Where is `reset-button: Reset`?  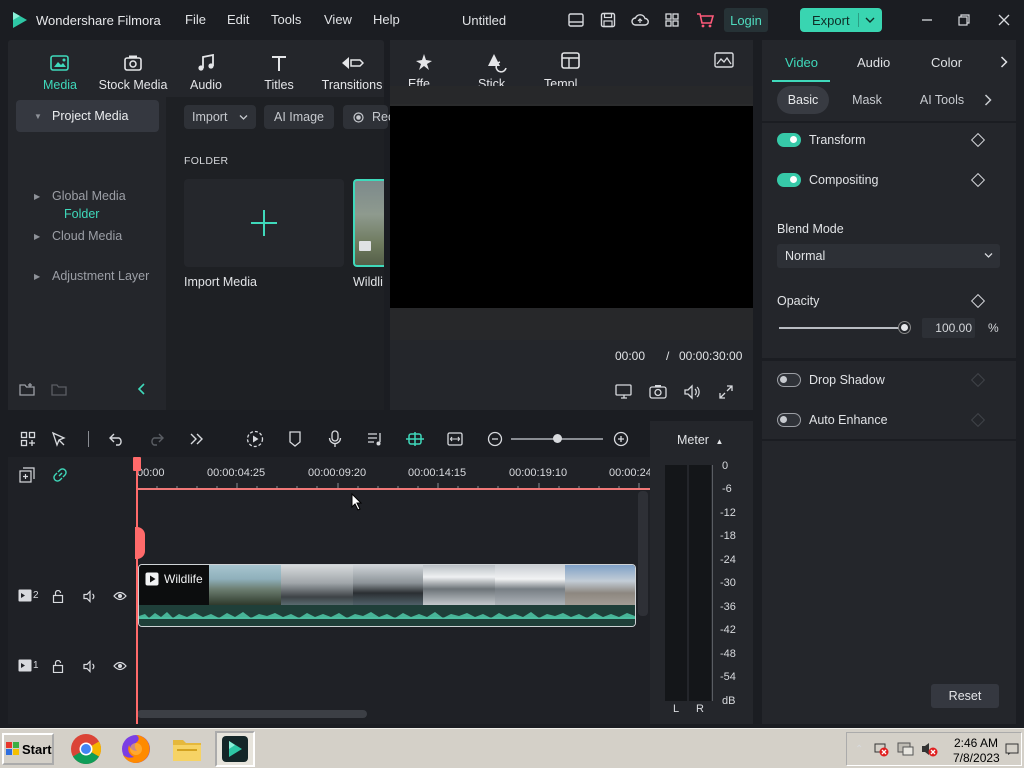
reset-button: Reset is located at coordinates (965, 696).